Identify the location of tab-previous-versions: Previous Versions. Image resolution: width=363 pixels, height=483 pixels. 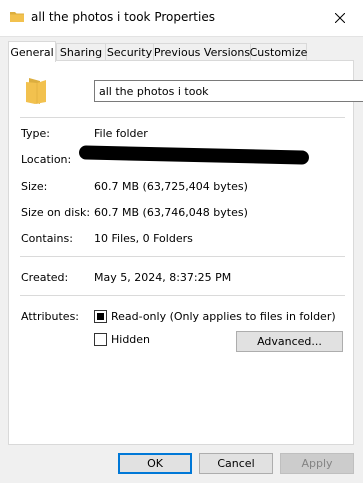
(202, 51).